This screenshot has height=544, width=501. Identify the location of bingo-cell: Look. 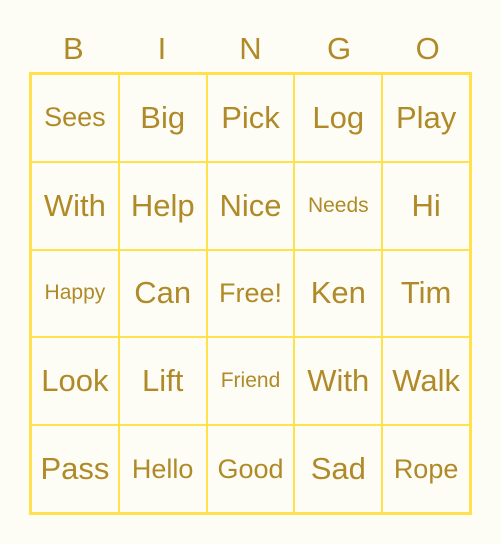
(75, 381).